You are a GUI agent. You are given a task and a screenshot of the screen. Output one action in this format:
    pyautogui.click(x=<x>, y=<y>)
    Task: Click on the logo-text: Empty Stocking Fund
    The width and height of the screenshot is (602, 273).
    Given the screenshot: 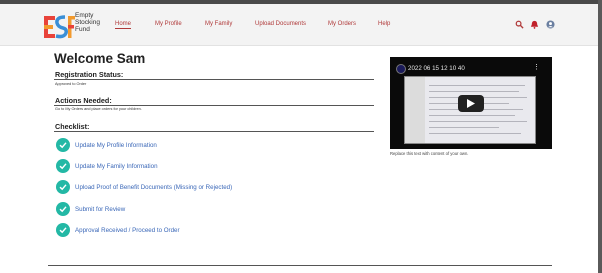 What is the action you would take?
    pyautogui.click(x=87, y=22)
    